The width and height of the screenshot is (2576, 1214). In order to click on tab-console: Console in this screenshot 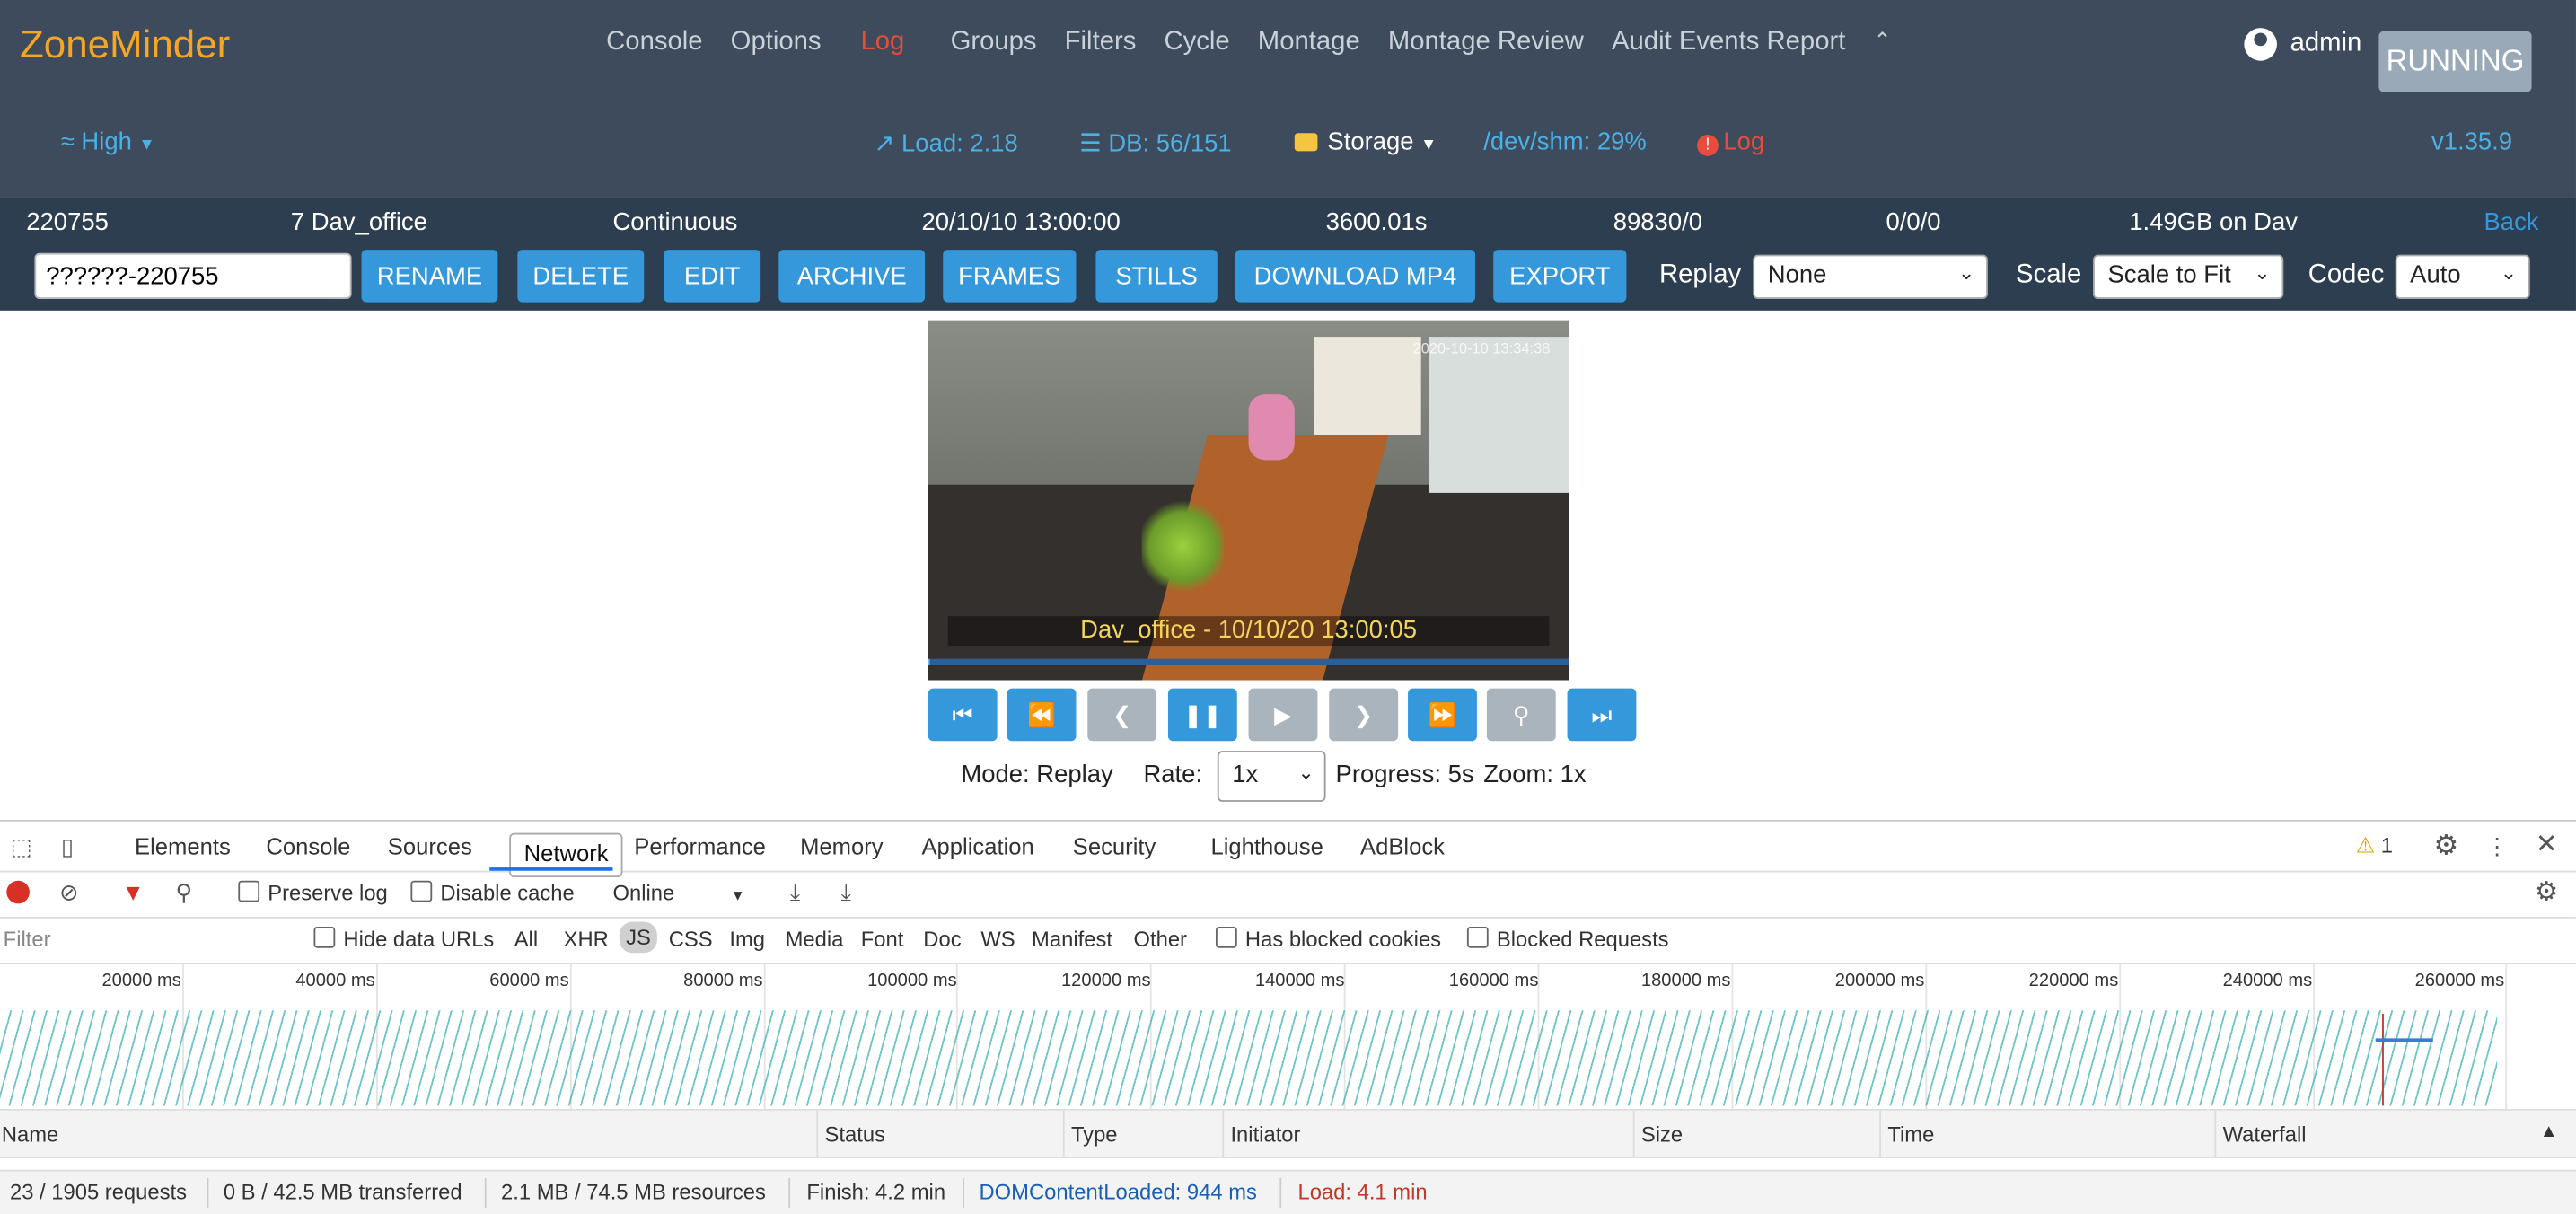, I will do `click(308, 846)`.